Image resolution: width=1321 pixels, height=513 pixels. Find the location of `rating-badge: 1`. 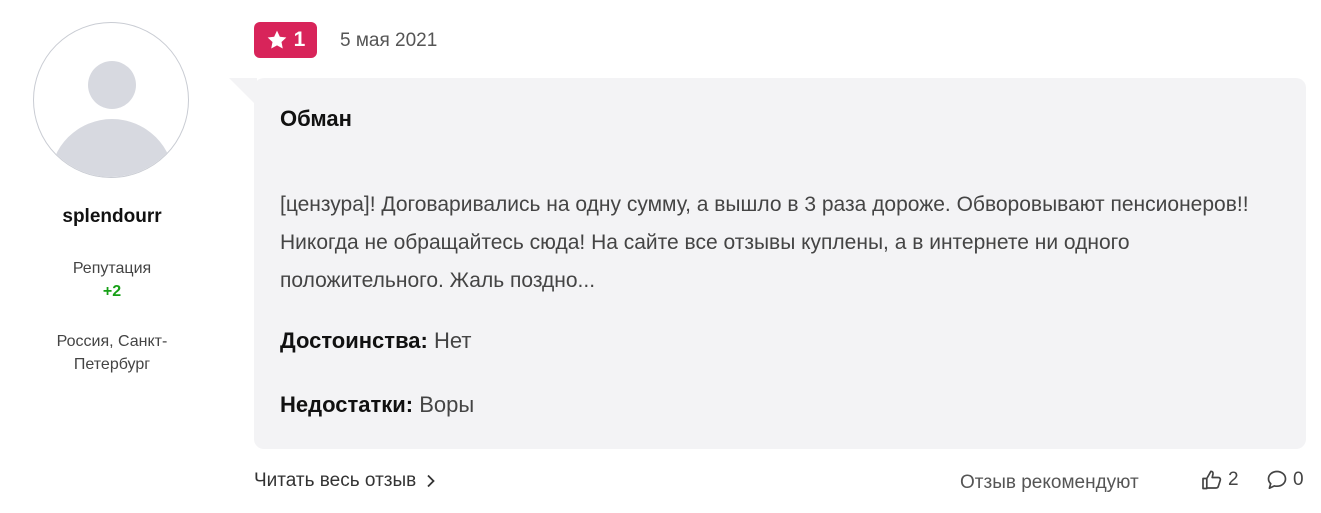

rating-badge: 1 is located at coordinates (285, 40).